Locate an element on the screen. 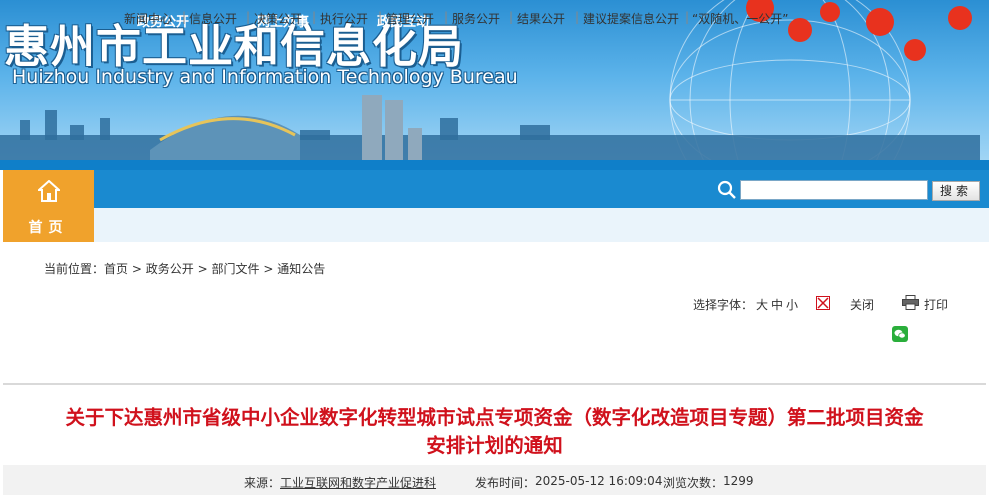  subnav-item-double-random: “双随机、一公开” is located at coordinates (740, 18).